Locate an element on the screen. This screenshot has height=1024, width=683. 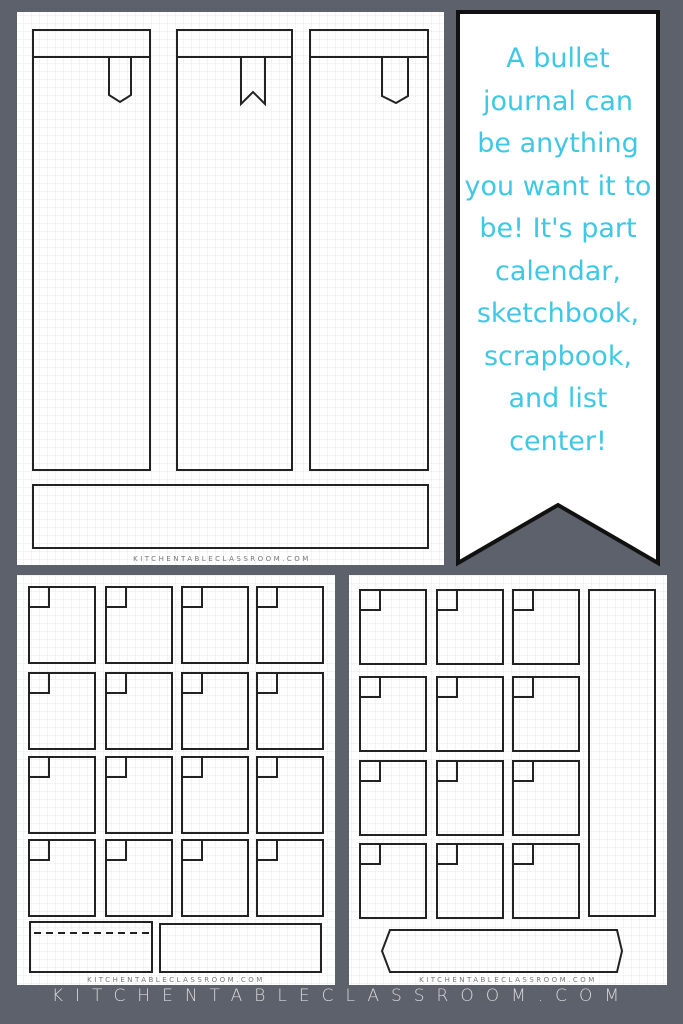
footer-site-name: KITCHENTABLECLASSROOM.COM is located at coordinates (341, 996).